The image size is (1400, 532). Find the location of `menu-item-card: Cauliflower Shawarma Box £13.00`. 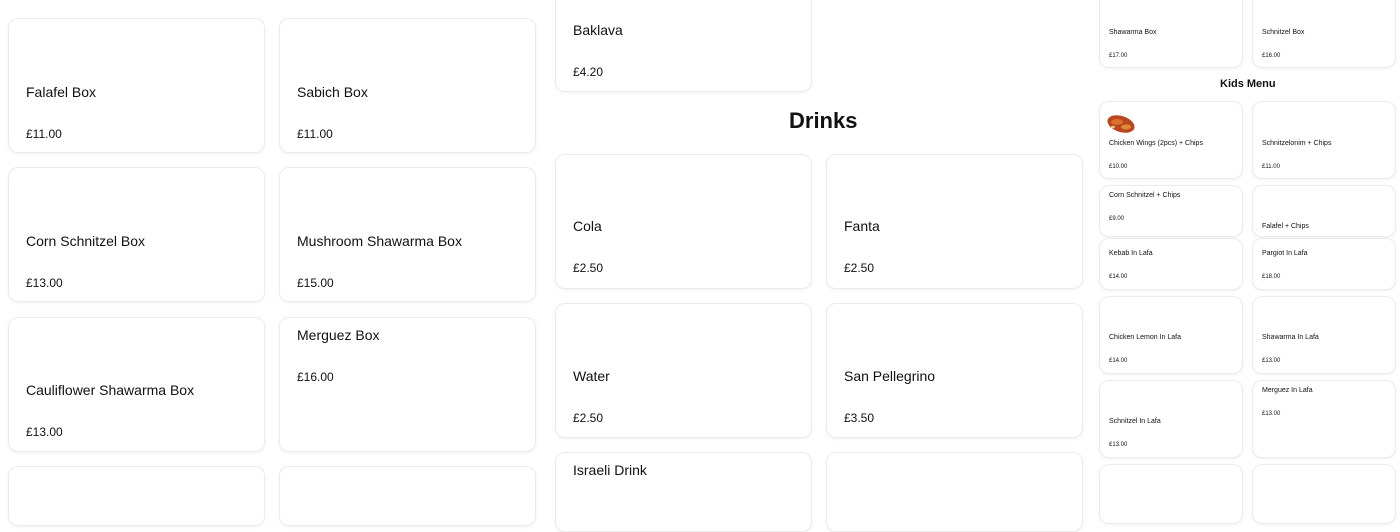

menu-item-card: Cauliflower Shawarma Box £13.00 is located at coordinates (136, 384).